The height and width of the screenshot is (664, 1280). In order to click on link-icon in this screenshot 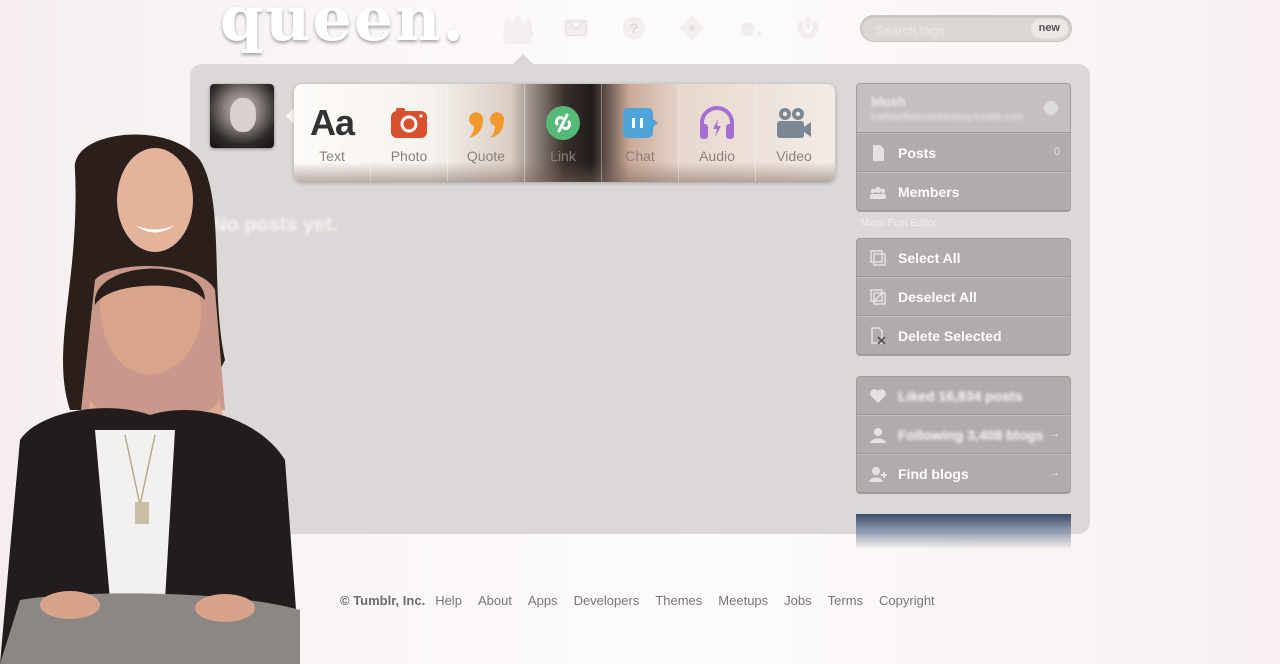, I will do `click(563, 123)`.